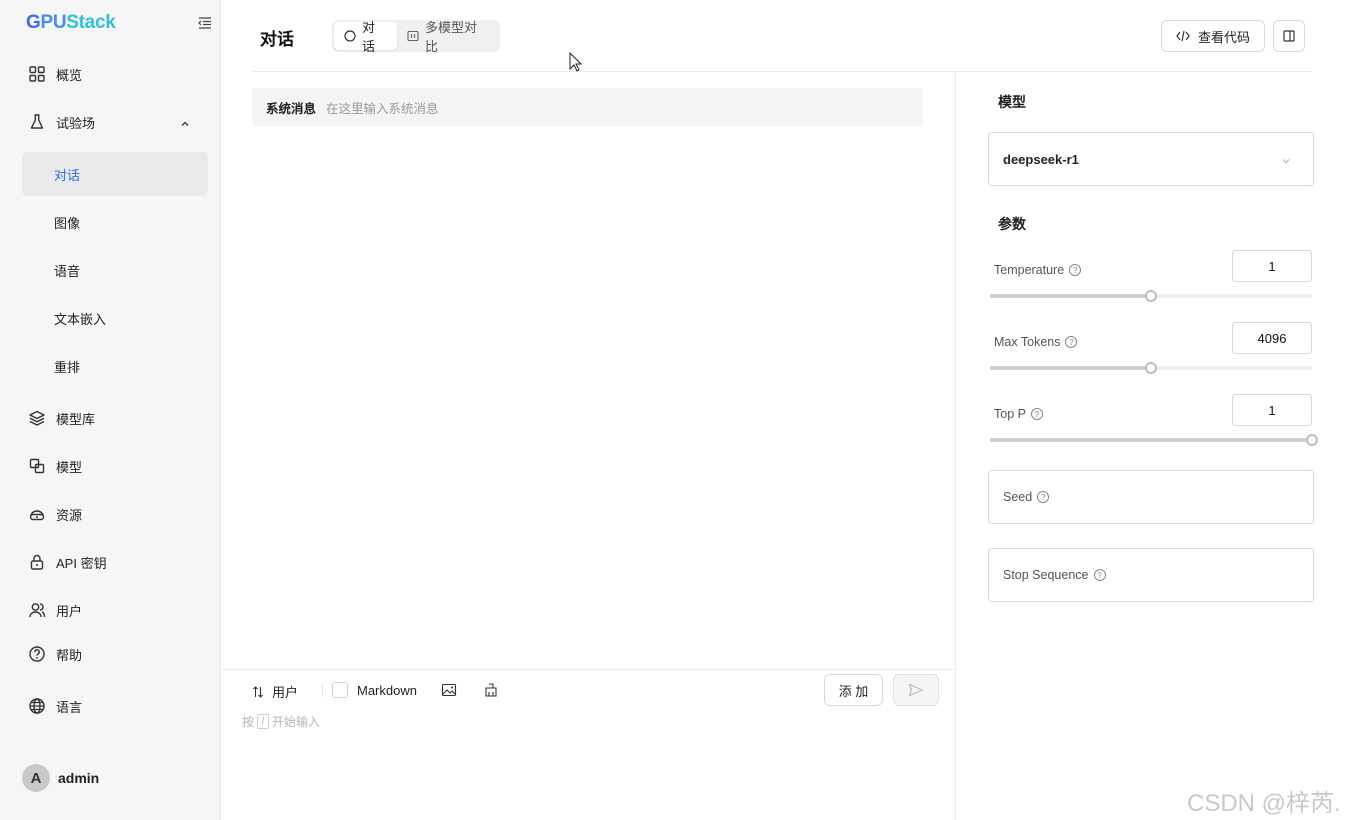 Image resolution: width=1345 pixels, height=820 pixels. Describe the element at coordinates (115, 222) in the screenshot. I see `sidebar-subitem-image: 图像` at that location.